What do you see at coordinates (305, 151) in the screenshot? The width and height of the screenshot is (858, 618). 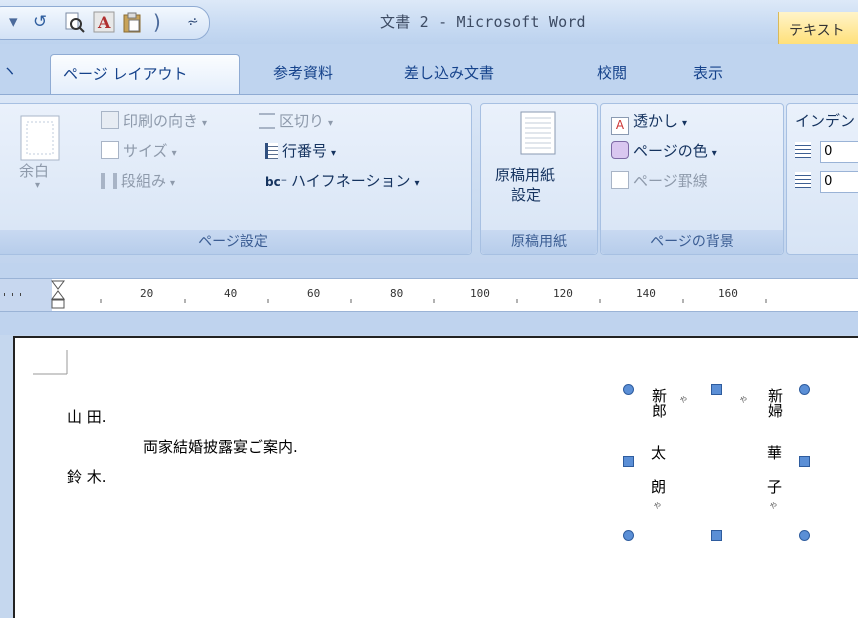 I see `line-numbers-label: 行番号` at bounding box center [305, 151].